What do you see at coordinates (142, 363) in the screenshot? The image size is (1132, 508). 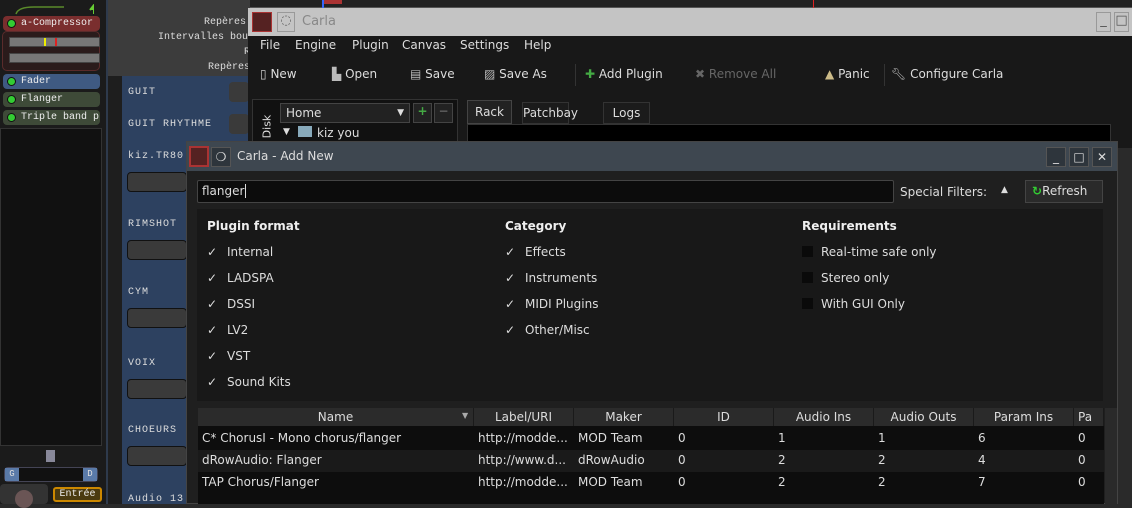 I see `track-label: VOIX` at bounding box center [142, 363].